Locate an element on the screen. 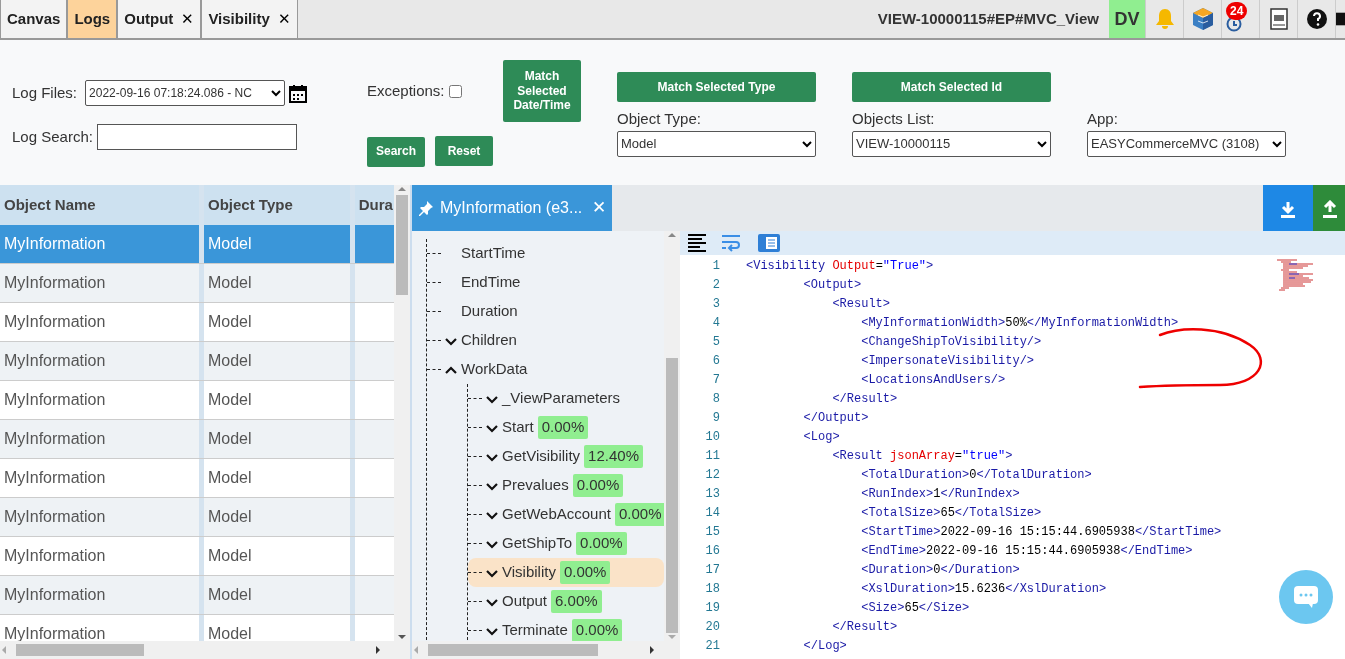  tree-item: Visibility 0.00% is located at coordinates (566, 572).